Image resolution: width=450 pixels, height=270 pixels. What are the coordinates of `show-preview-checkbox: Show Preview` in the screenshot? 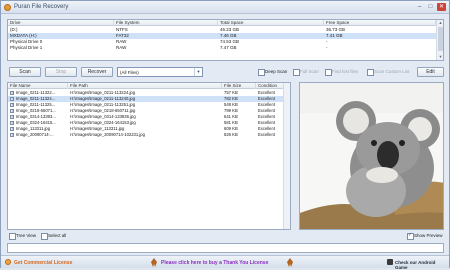 It's located at (425, 236).